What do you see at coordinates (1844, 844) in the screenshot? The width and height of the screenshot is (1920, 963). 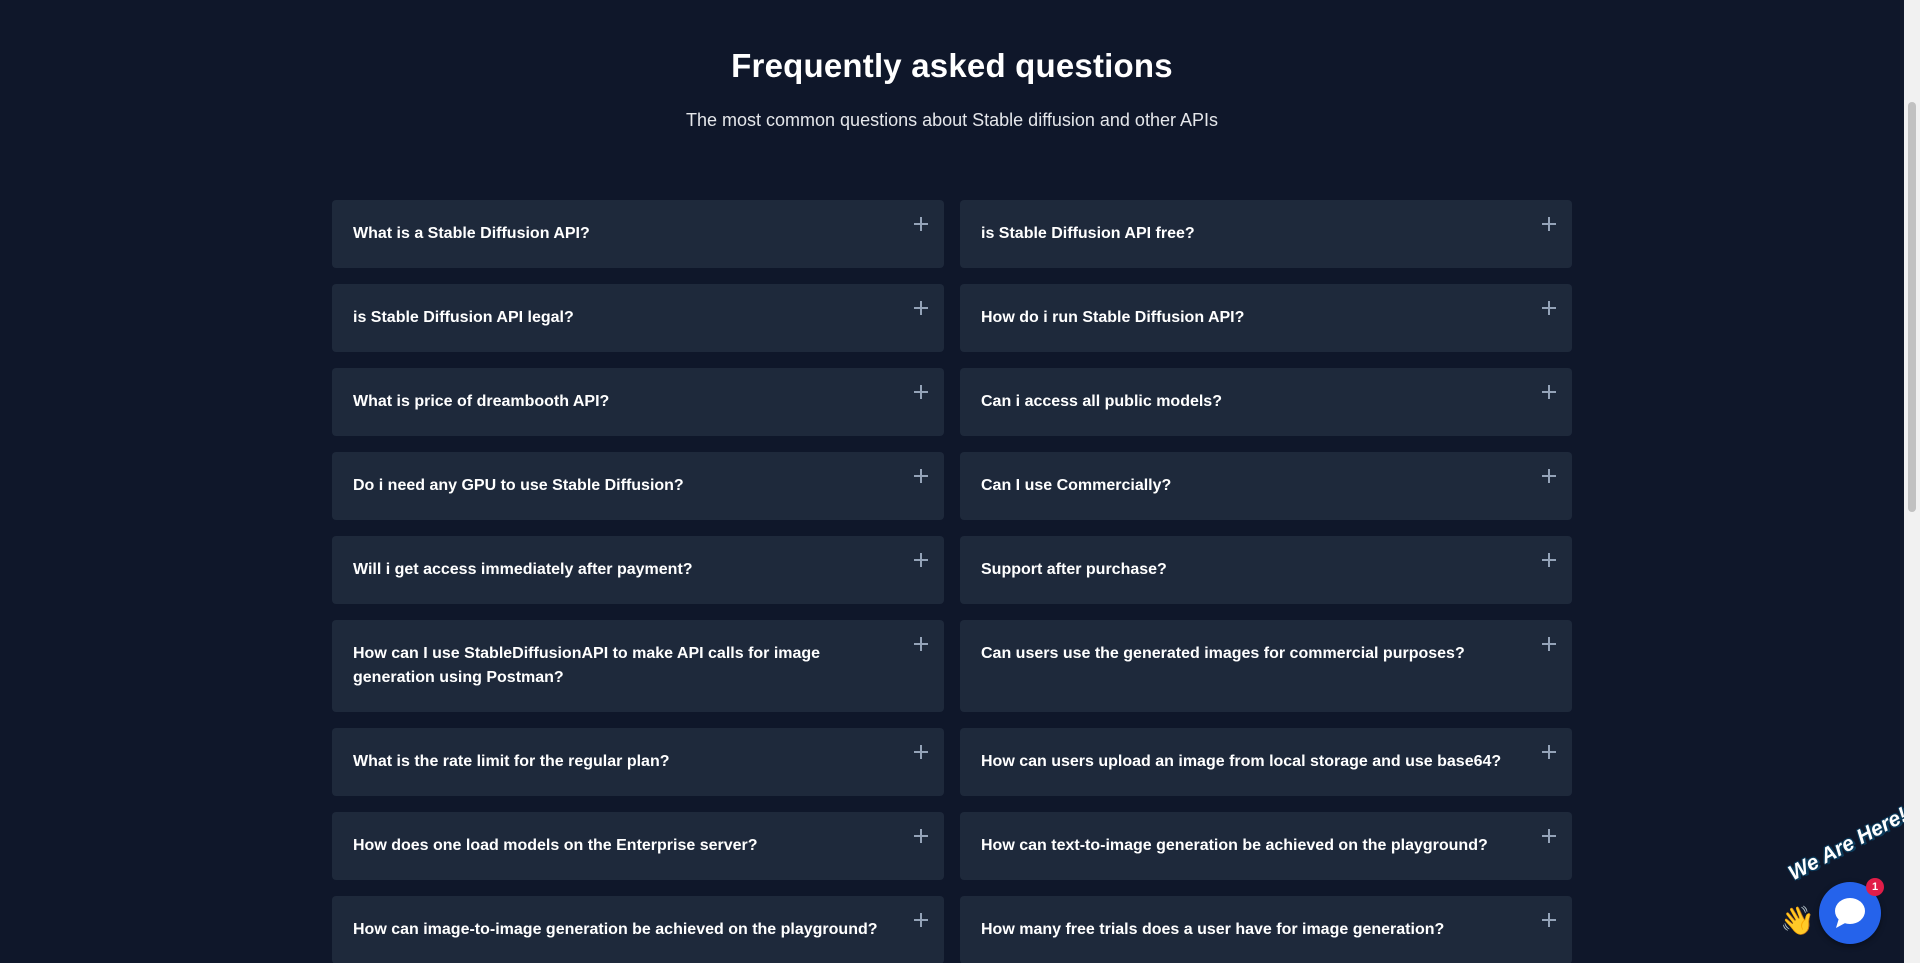 I see `we-are-here-label: We Are Here!` at bounding box center [1844, 844].